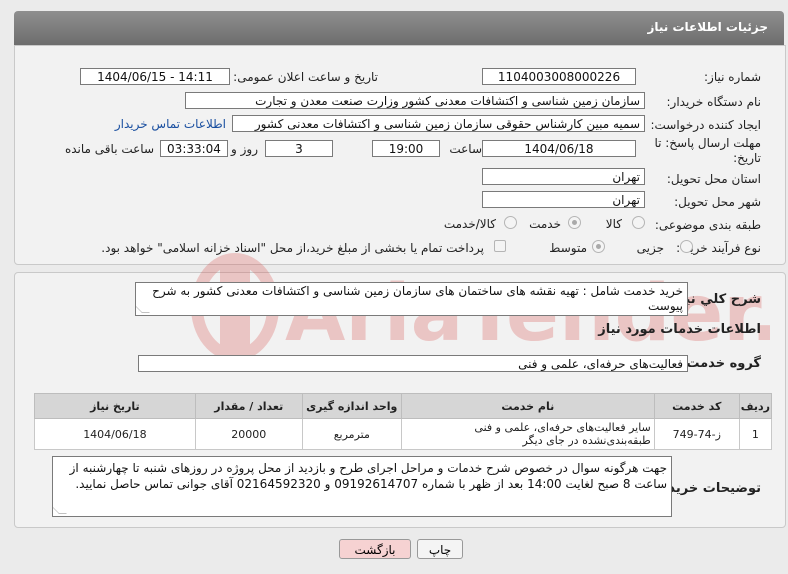 This screenshot has width=788, height=574. What do you see at coordinates (406, 148) in the screenshot?
I see `deadline-time-field: 19:00` at bounding box center [406, 148].